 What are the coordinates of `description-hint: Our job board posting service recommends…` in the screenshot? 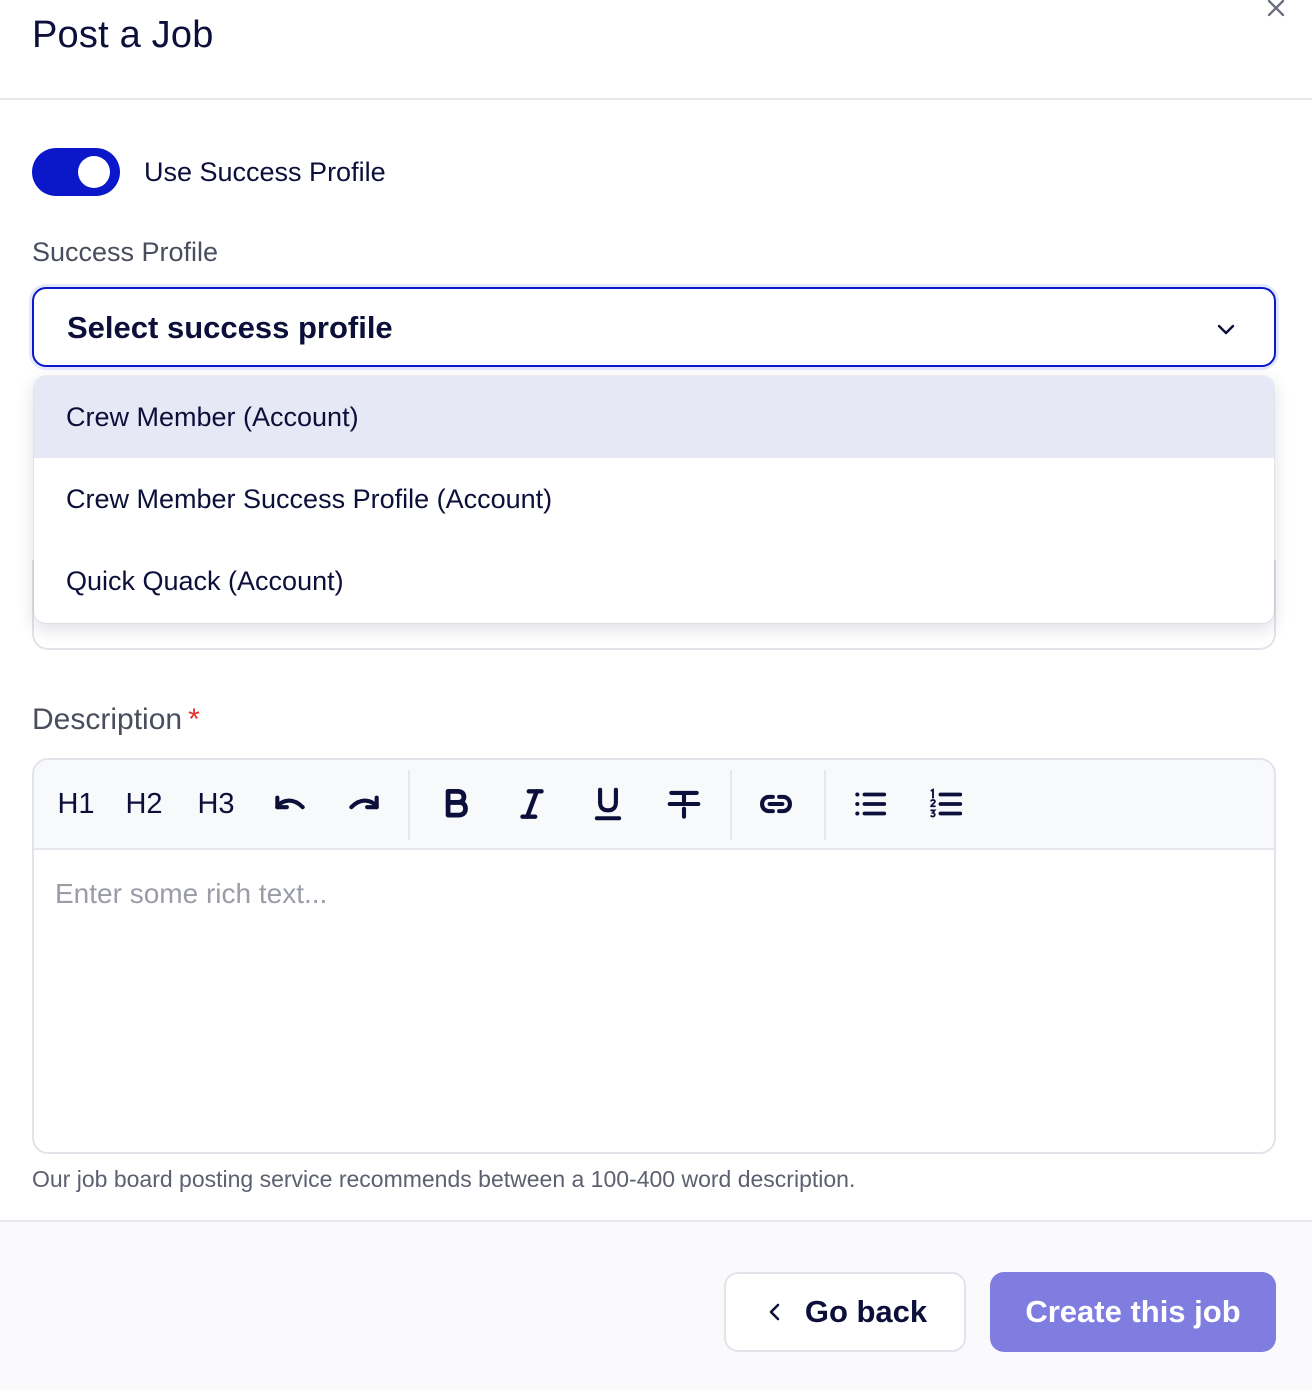 It's located at (444, 1179).